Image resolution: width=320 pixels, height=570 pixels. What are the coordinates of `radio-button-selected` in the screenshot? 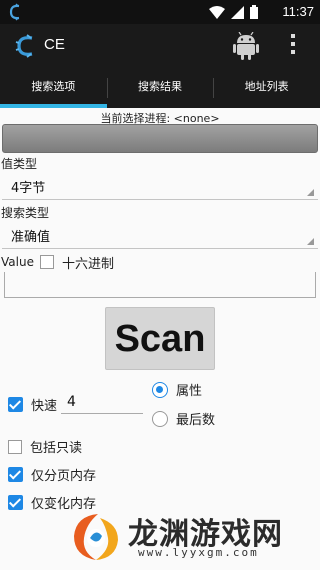 It's located at (160, 389).